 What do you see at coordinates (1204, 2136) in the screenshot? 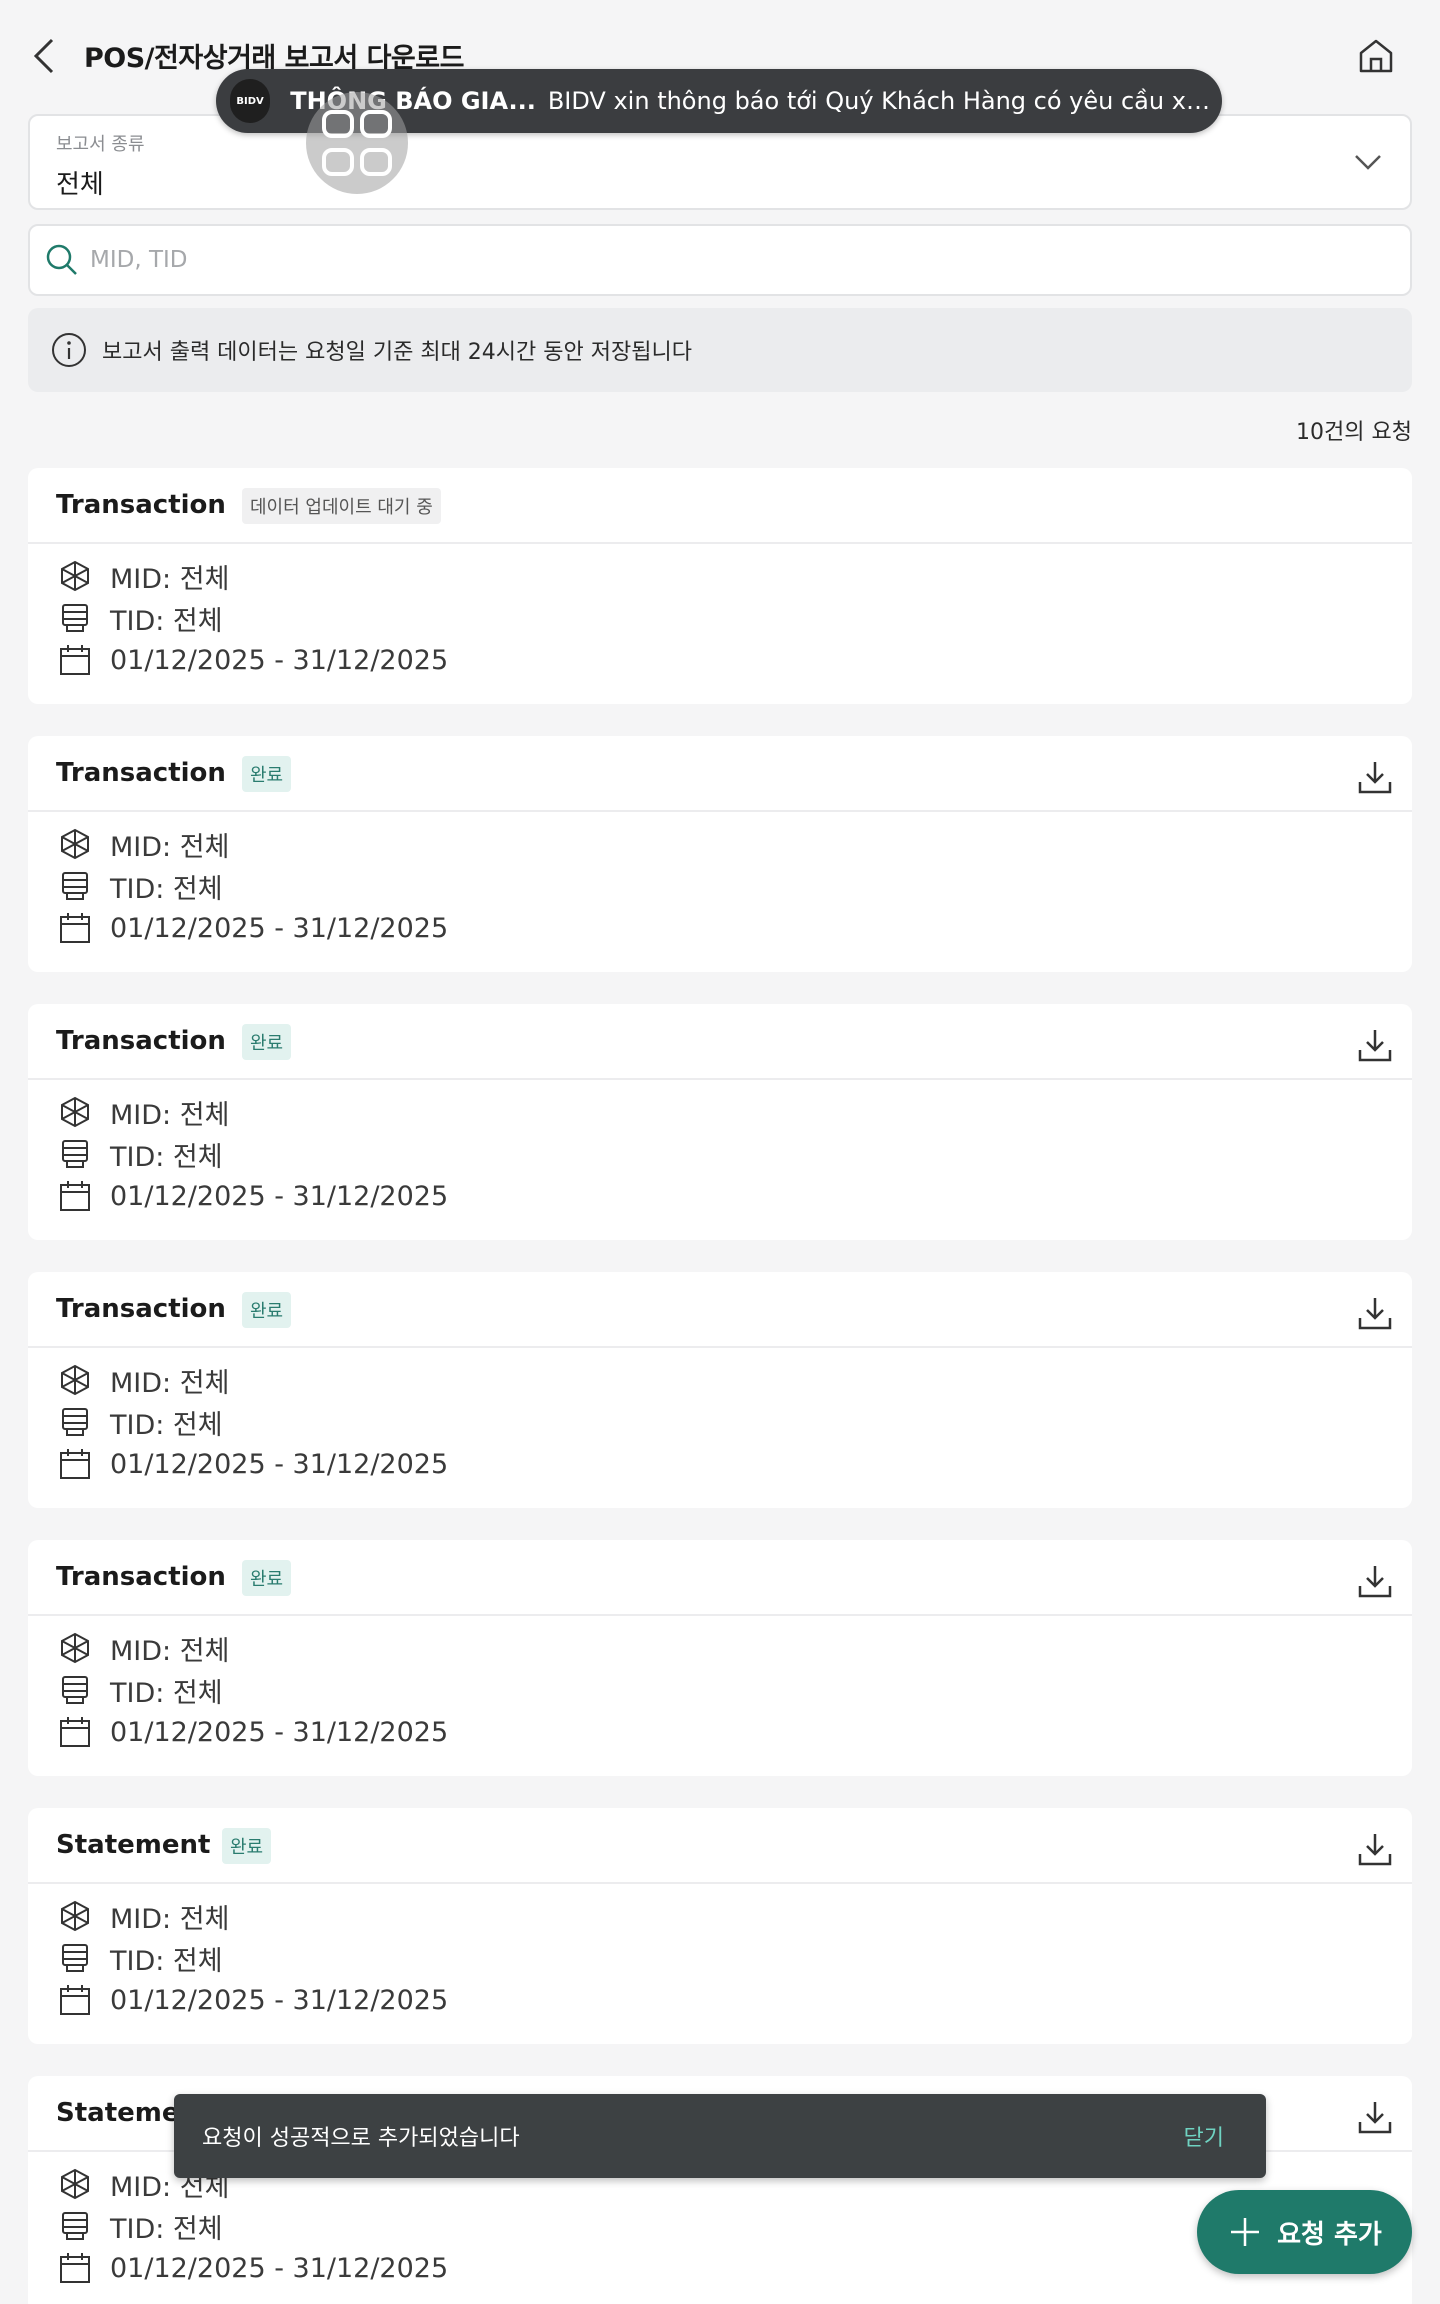
I see `snackbar-close-button: 닫기` at bounding box center [1204, 2136].